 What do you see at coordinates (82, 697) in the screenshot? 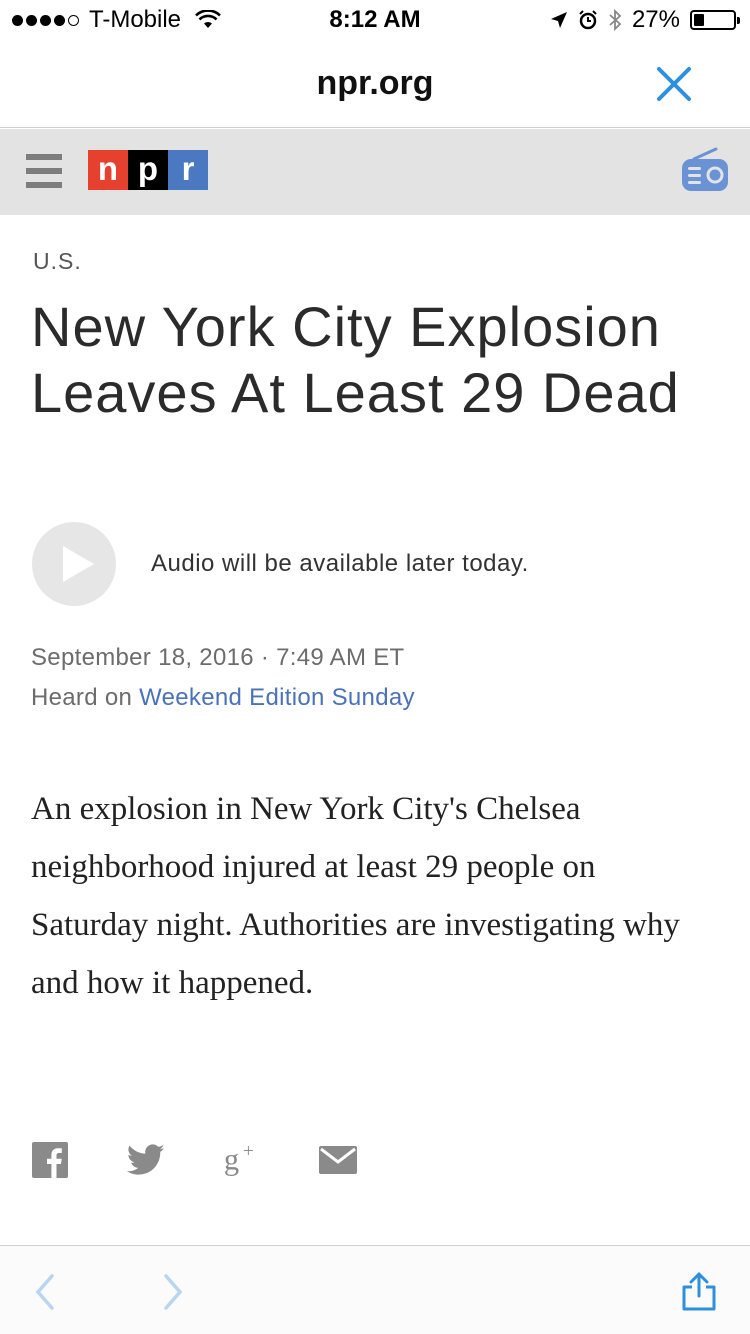
I see `heard-on-prefix: Heard on` at bounding box center [82, 697].